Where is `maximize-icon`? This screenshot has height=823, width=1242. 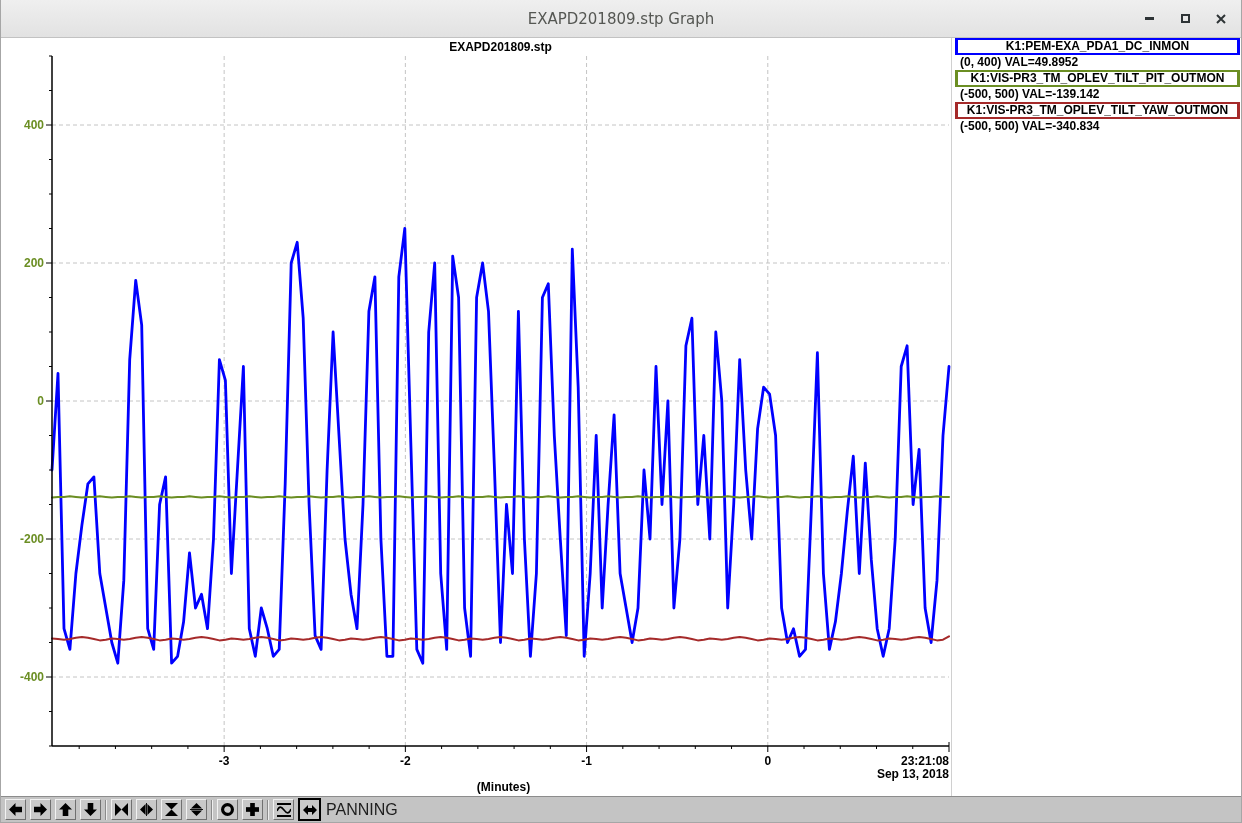
maximize-icon is located at coordinates (1185, 18).